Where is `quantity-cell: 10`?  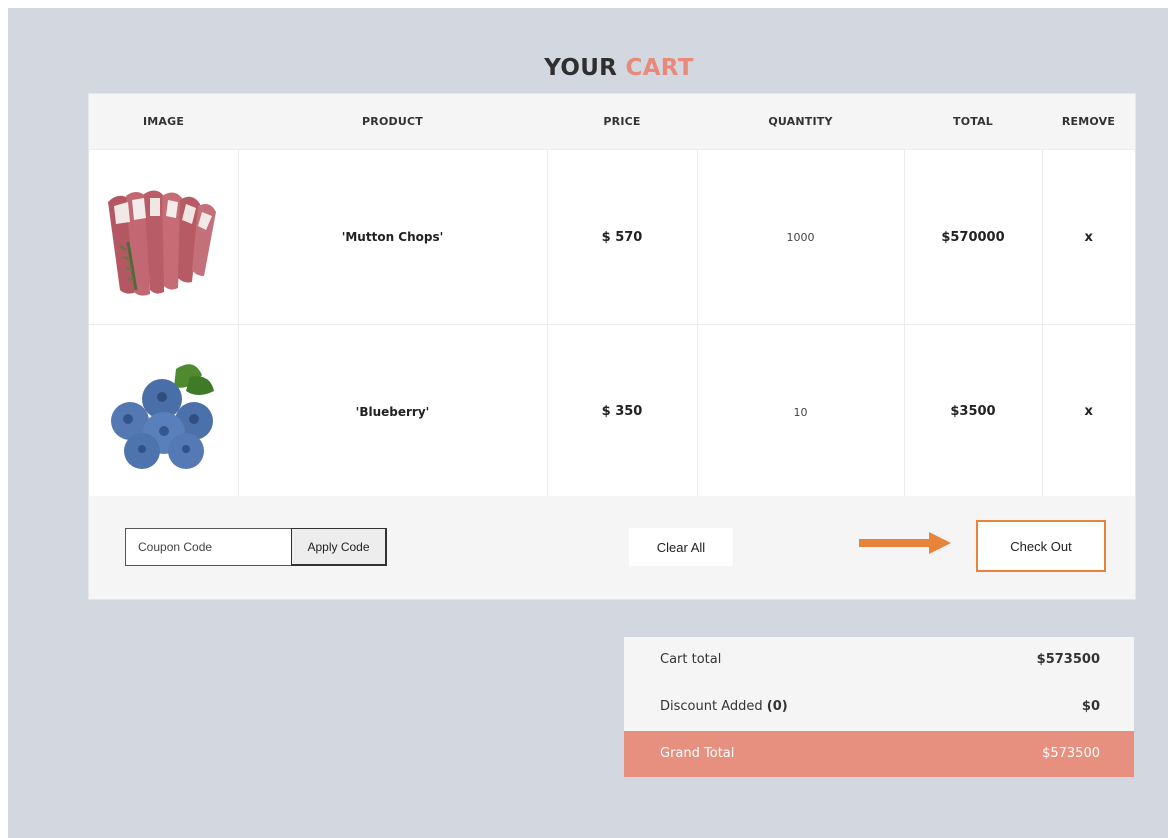 quantity-cell: 10 is located at coordinates (800, 411).